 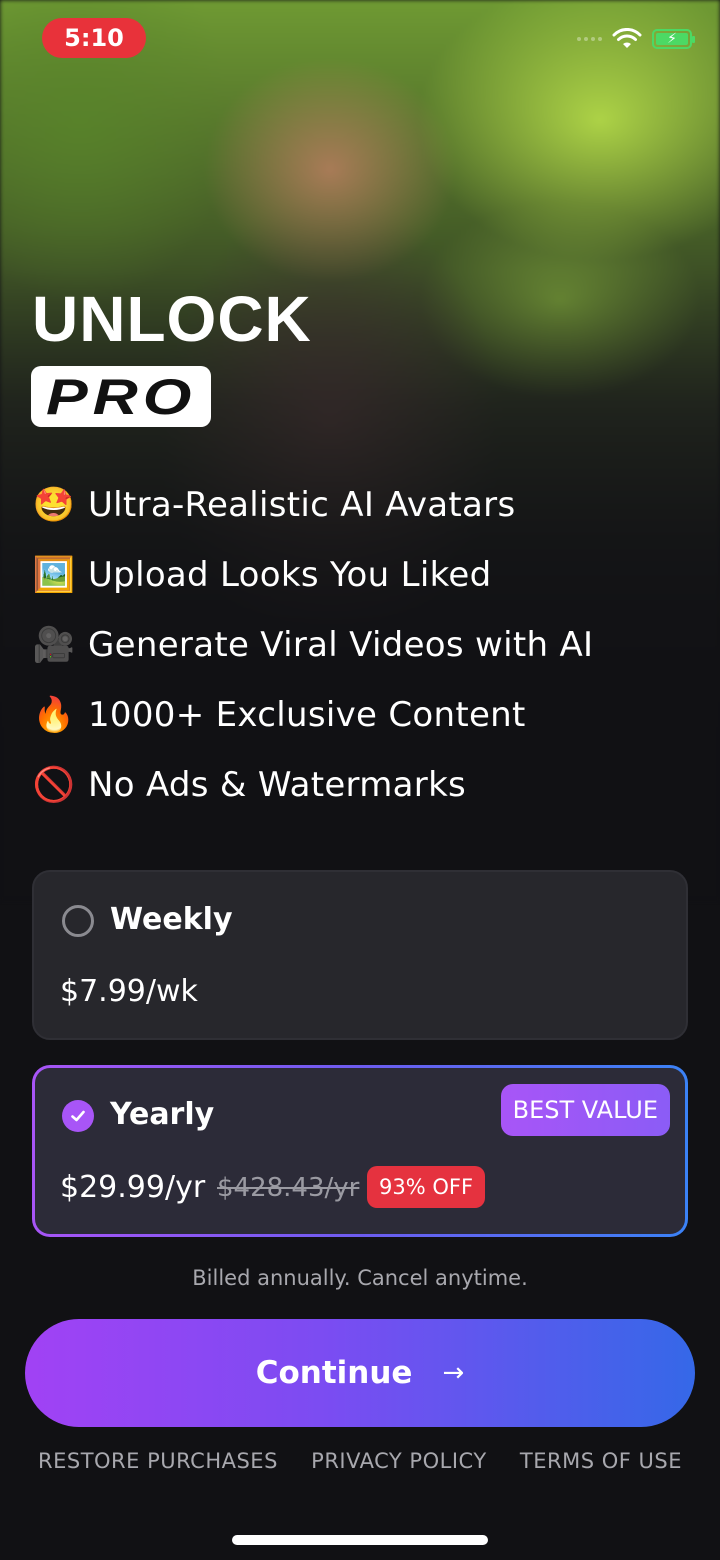 What do you see at coordinates (290, 575) in the screenshot?
I see `feature-text: Upload Looks You Liked` at bounding box center [290, 575].